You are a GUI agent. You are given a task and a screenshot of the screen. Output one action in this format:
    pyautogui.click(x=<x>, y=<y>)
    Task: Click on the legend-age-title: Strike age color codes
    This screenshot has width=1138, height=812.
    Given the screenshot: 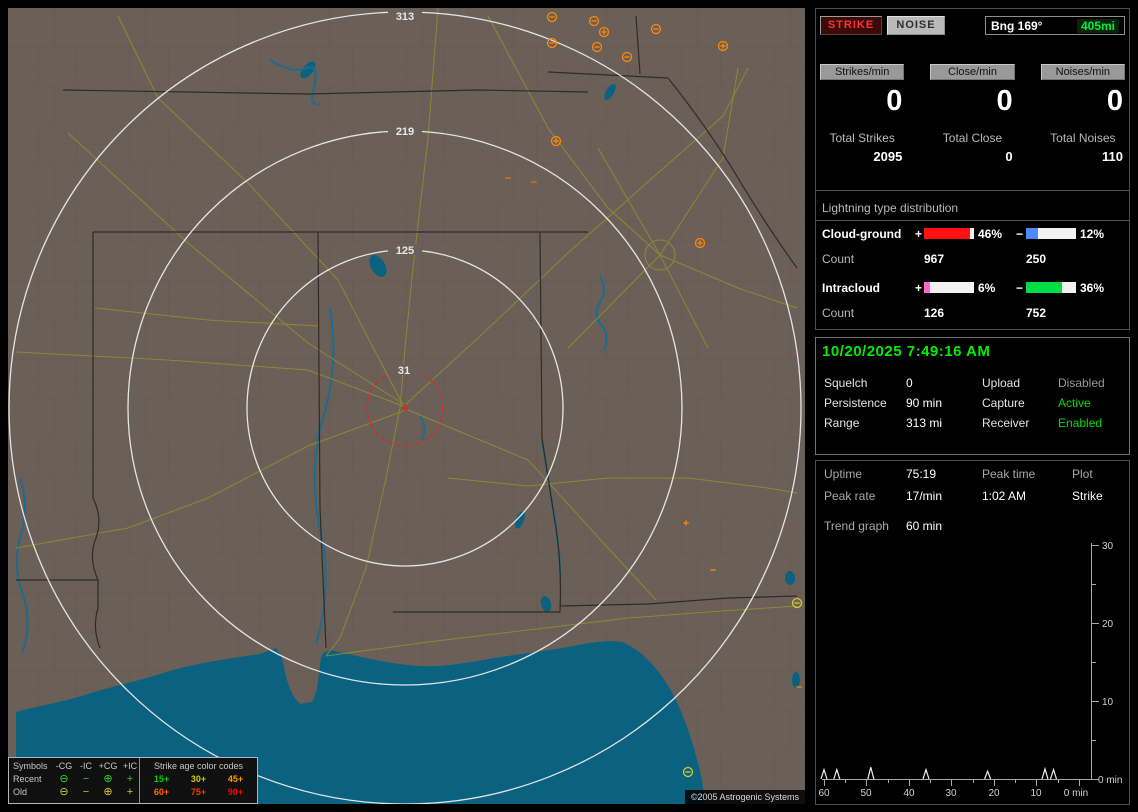 What is the action you would take?
    pyautogui.click(x=198, y=766)
    